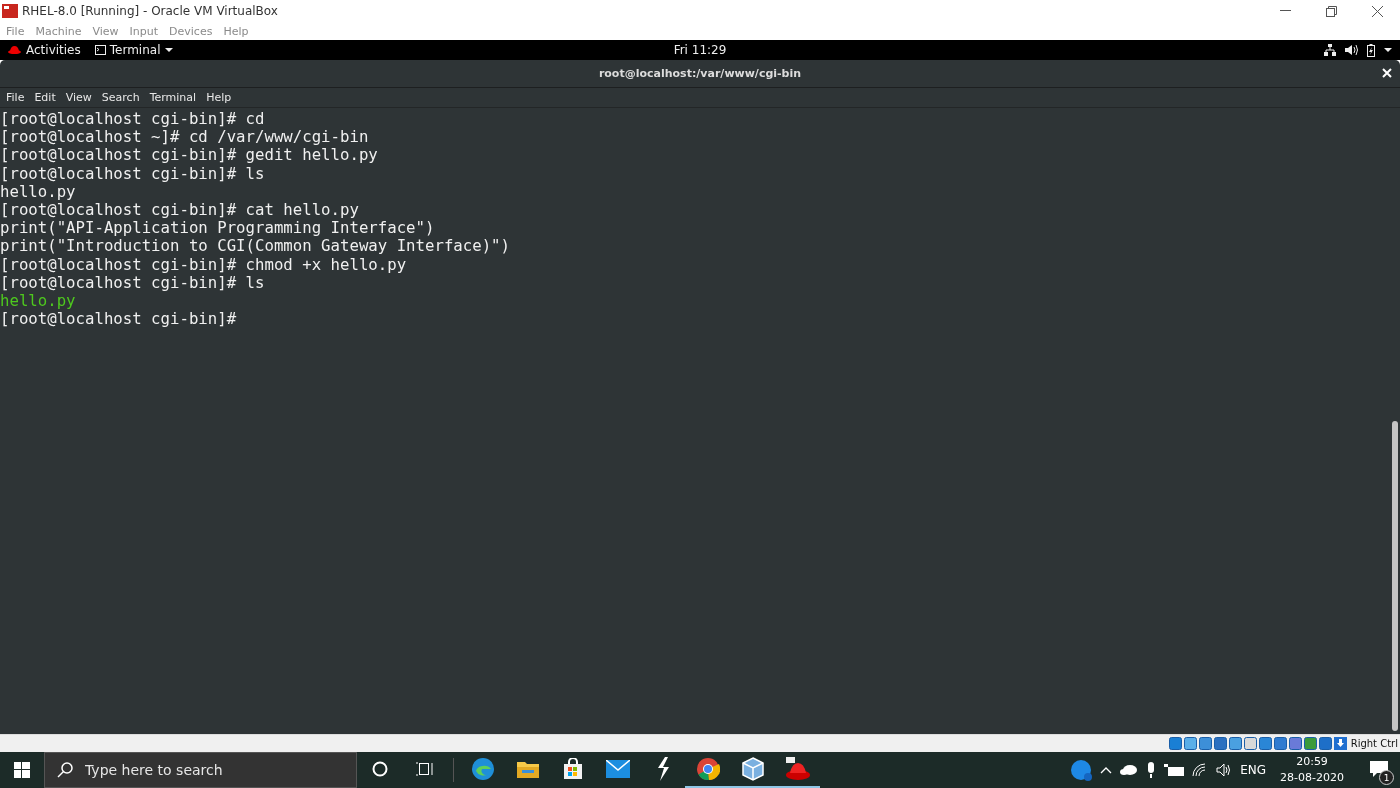 The height and width of the screenshot is (788, 1400). What do you see at coordinates (53, 50) in the screenshot?
I see `activities-button: Activities` at bounding box center [53, 50].